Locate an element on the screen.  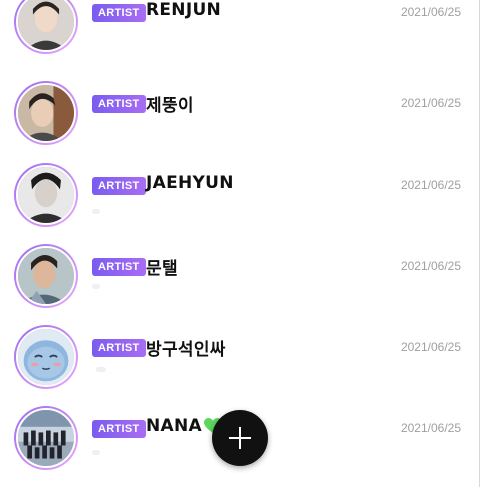
add-button is located at coordinates (240, 438).